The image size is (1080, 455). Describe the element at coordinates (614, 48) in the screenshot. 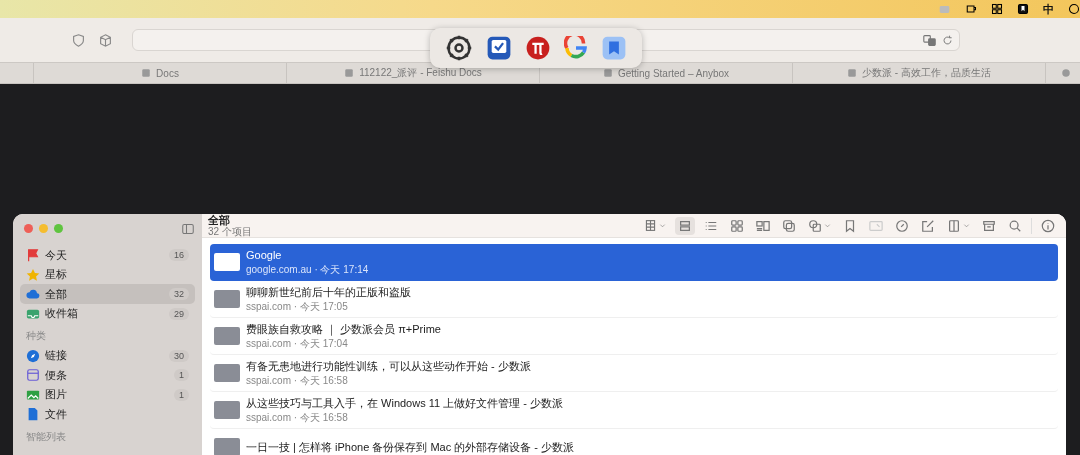

I see `bookmark-app-icon` at that location.